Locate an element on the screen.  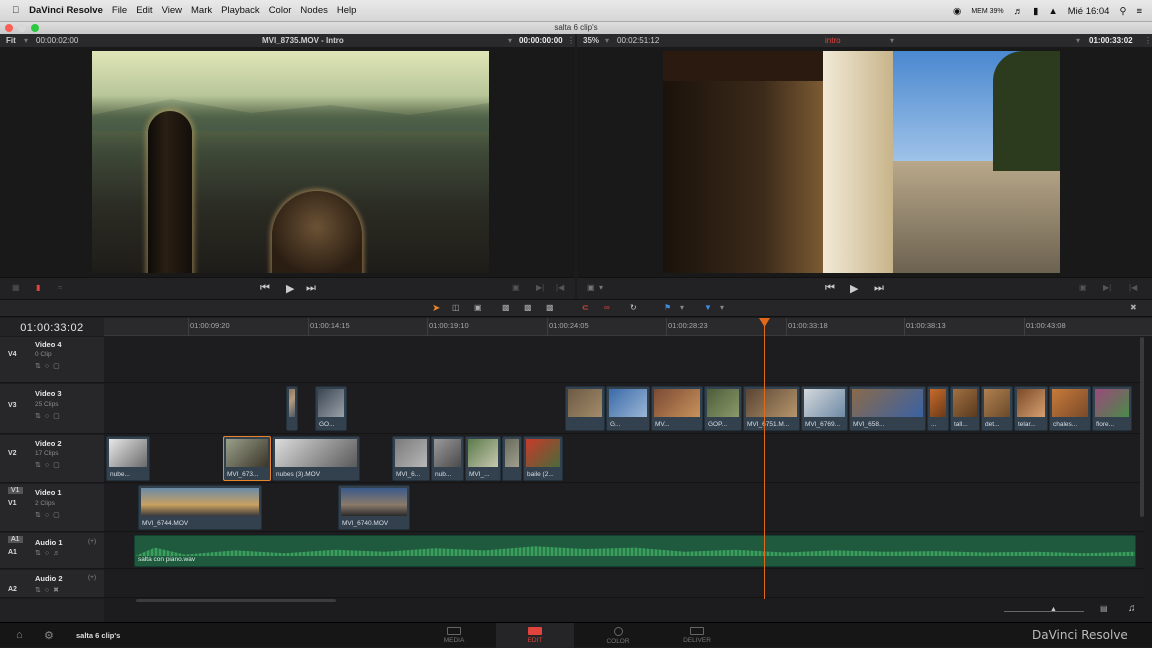
snapping-icon: ⊂ is located at coordinates (588, 308).